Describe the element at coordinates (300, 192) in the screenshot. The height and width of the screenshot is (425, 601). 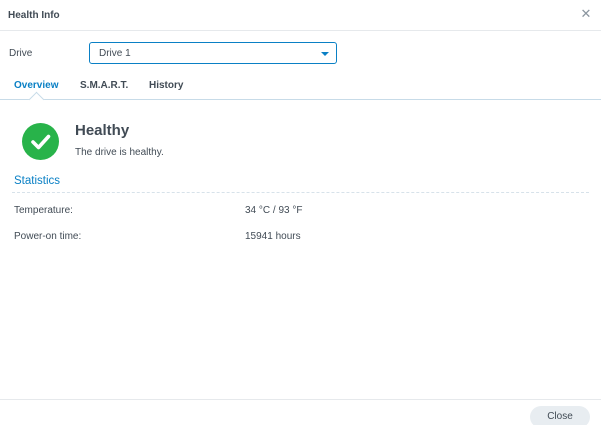
I see `section-divider` at that location.